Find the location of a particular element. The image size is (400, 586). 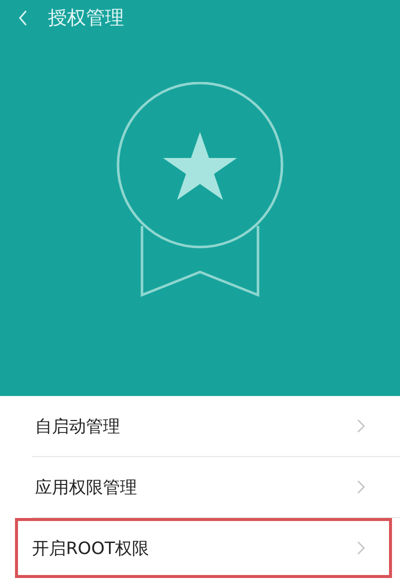

menu-item: 应用权限管理 is located at coordinates (196, 487).